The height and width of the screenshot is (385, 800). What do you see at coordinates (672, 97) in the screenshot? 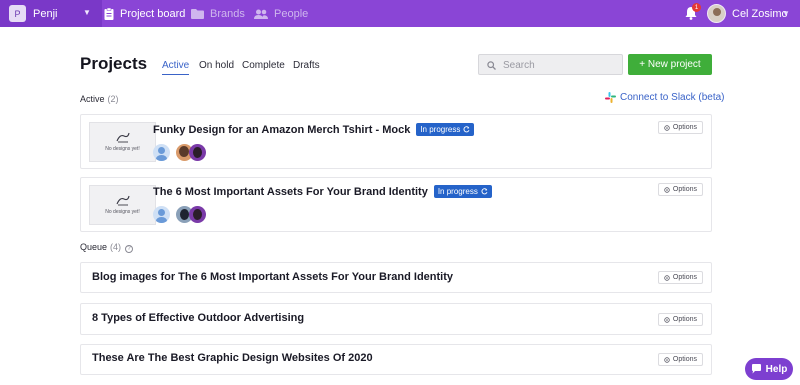
I see `slack-link-label: Connect to Slack (beta)` at bounding box center [672, 97].